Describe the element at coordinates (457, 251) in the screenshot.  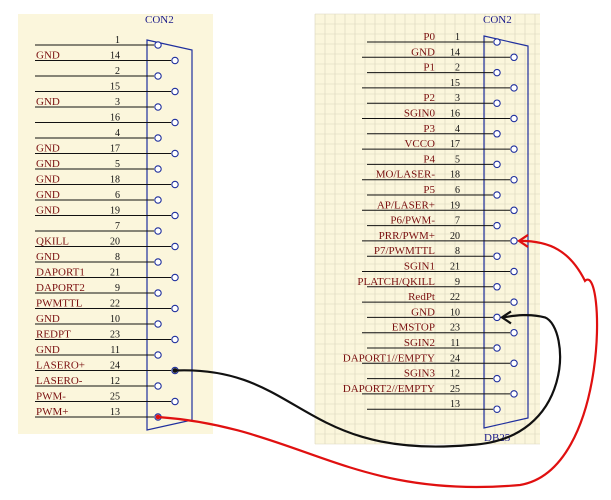
I see `right-pin-number: 8` at that location.